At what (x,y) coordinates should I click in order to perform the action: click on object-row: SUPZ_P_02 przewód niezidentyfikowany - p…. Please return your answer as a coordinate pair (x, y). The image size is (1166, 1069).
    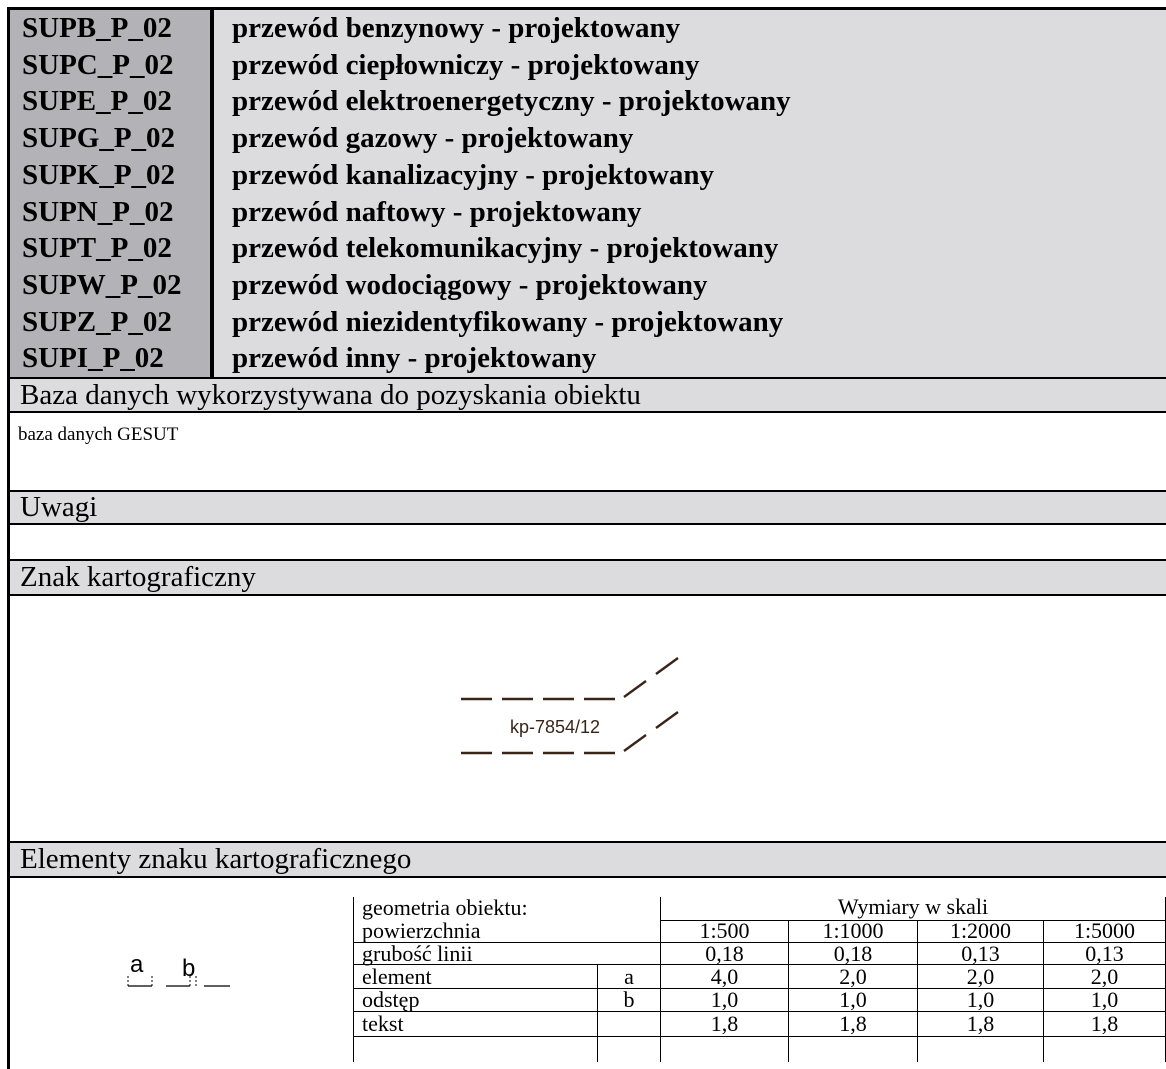
    Looking at the image, I should click on (588, 322).